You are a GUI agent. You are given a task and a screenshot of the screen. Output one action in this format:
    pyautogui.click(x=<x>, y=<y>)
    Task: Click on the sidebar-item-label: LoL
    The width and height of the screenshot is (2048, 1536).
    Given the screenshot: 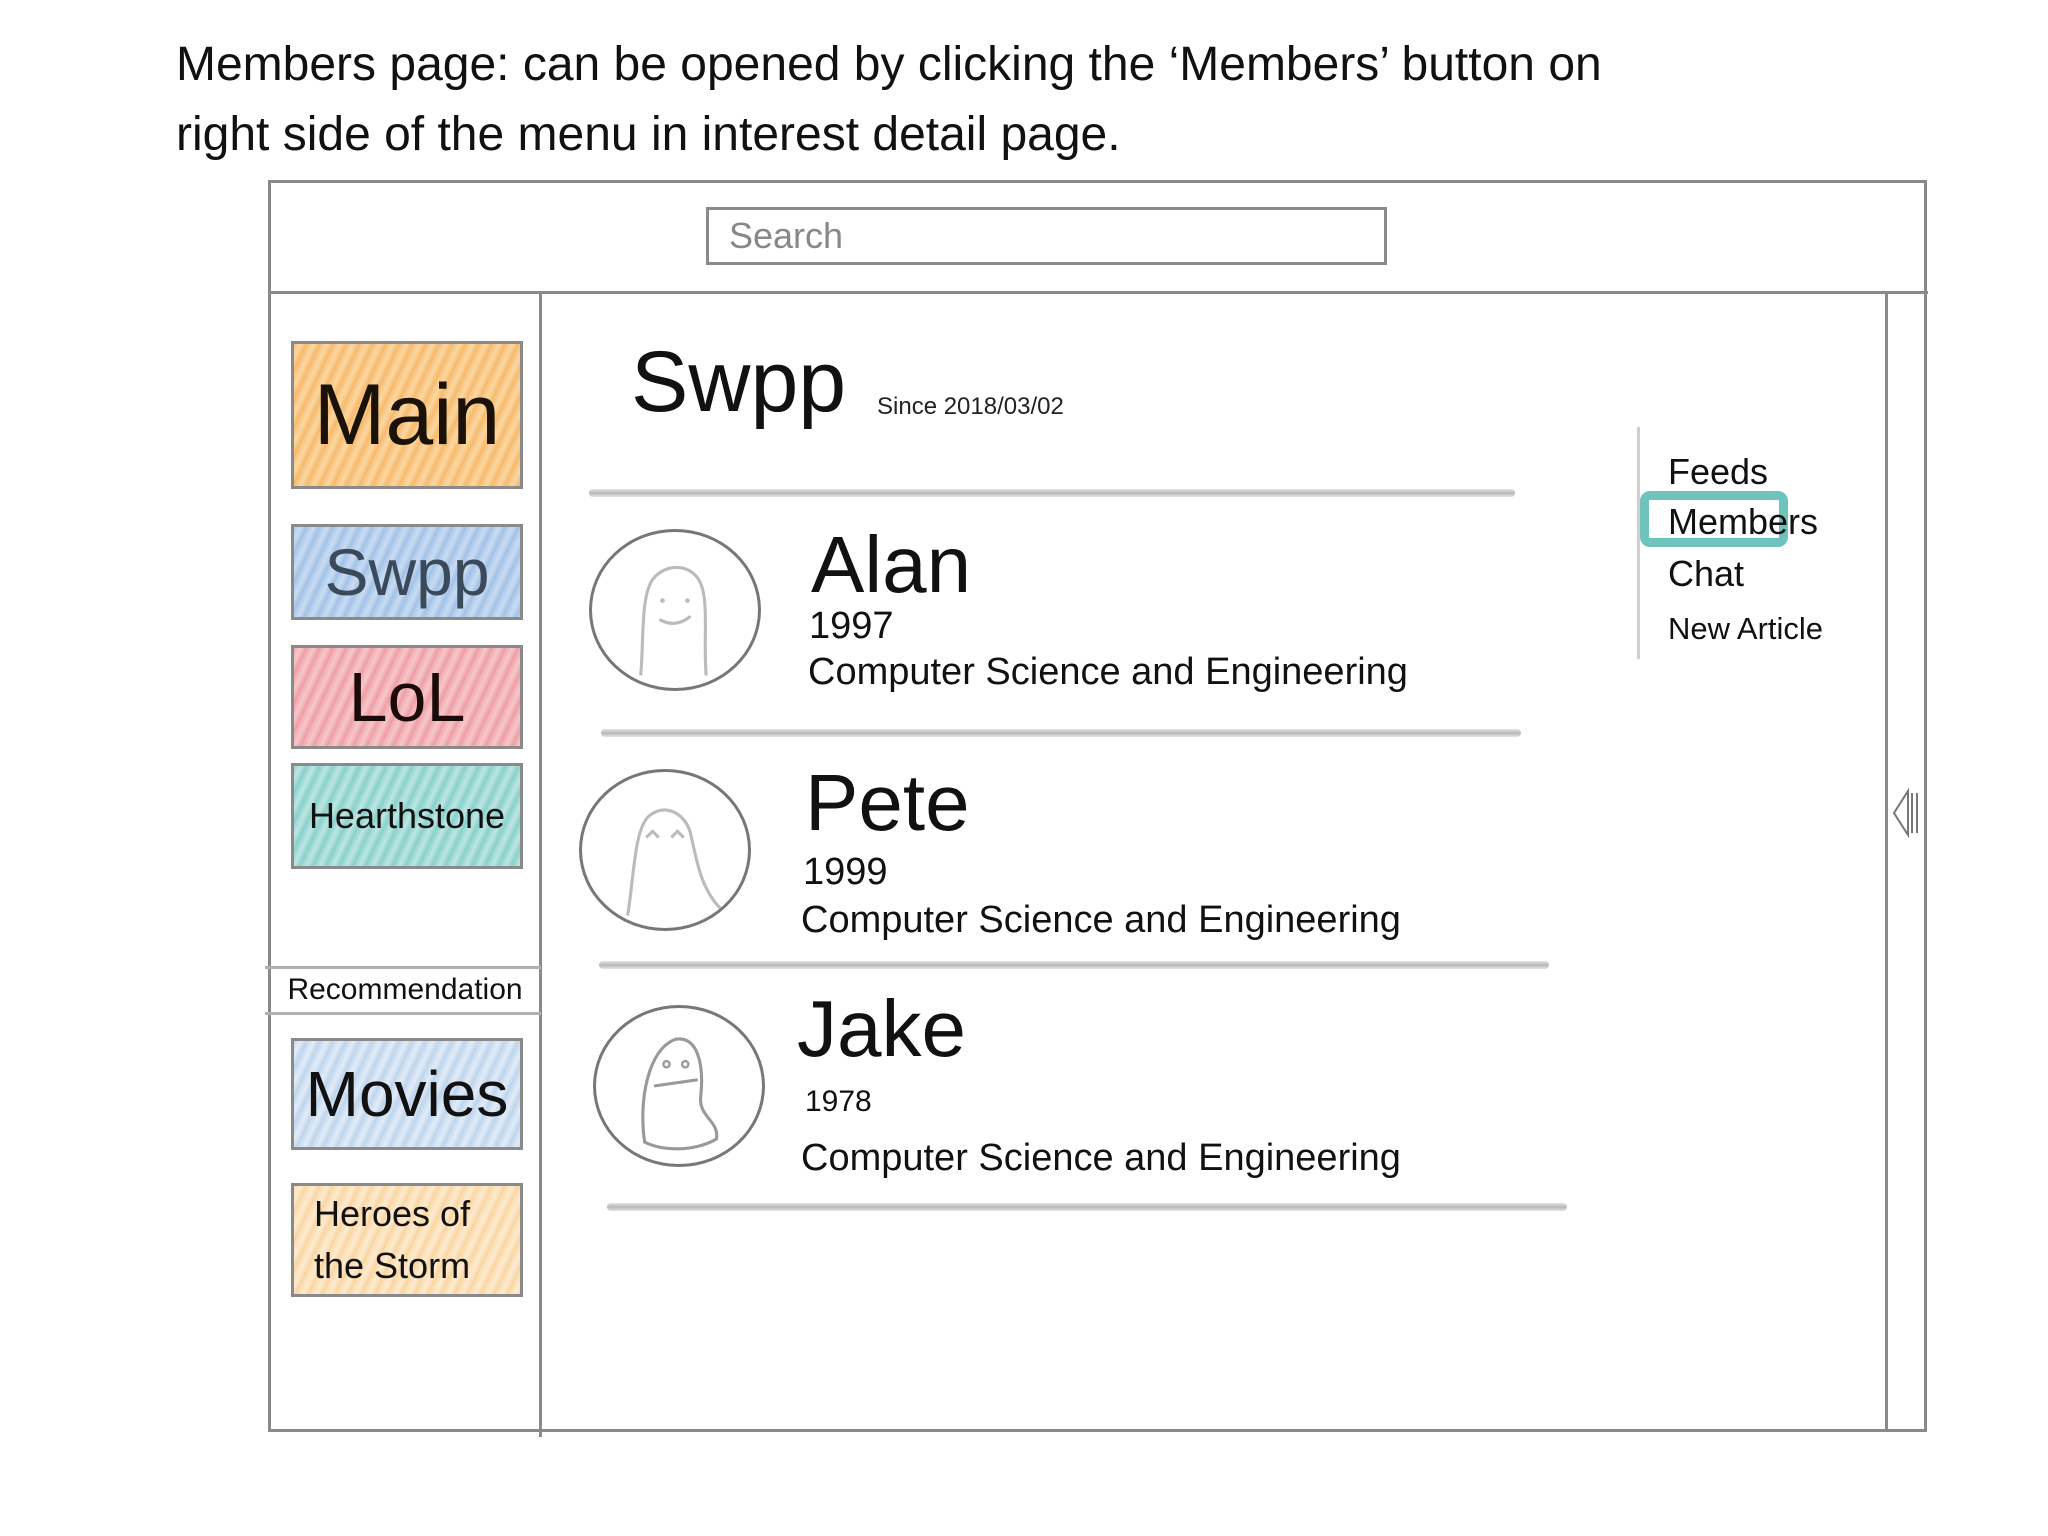 What is the action you would take?
    pyautogui.click(x=407, y=697)
    